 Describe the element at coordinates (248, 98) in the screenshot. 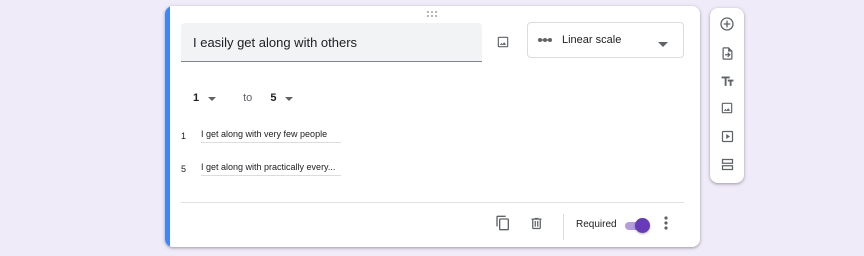

I see `scale-to-label: to` at that location.